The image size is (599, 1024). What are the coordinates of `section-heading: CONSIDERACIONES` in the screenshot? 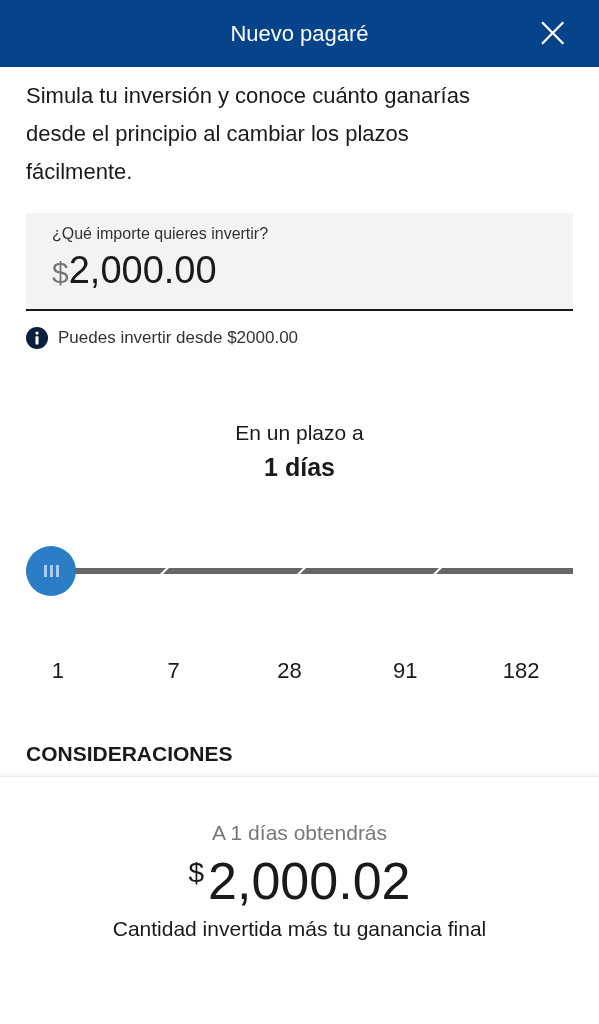 It's located at (130, 754).